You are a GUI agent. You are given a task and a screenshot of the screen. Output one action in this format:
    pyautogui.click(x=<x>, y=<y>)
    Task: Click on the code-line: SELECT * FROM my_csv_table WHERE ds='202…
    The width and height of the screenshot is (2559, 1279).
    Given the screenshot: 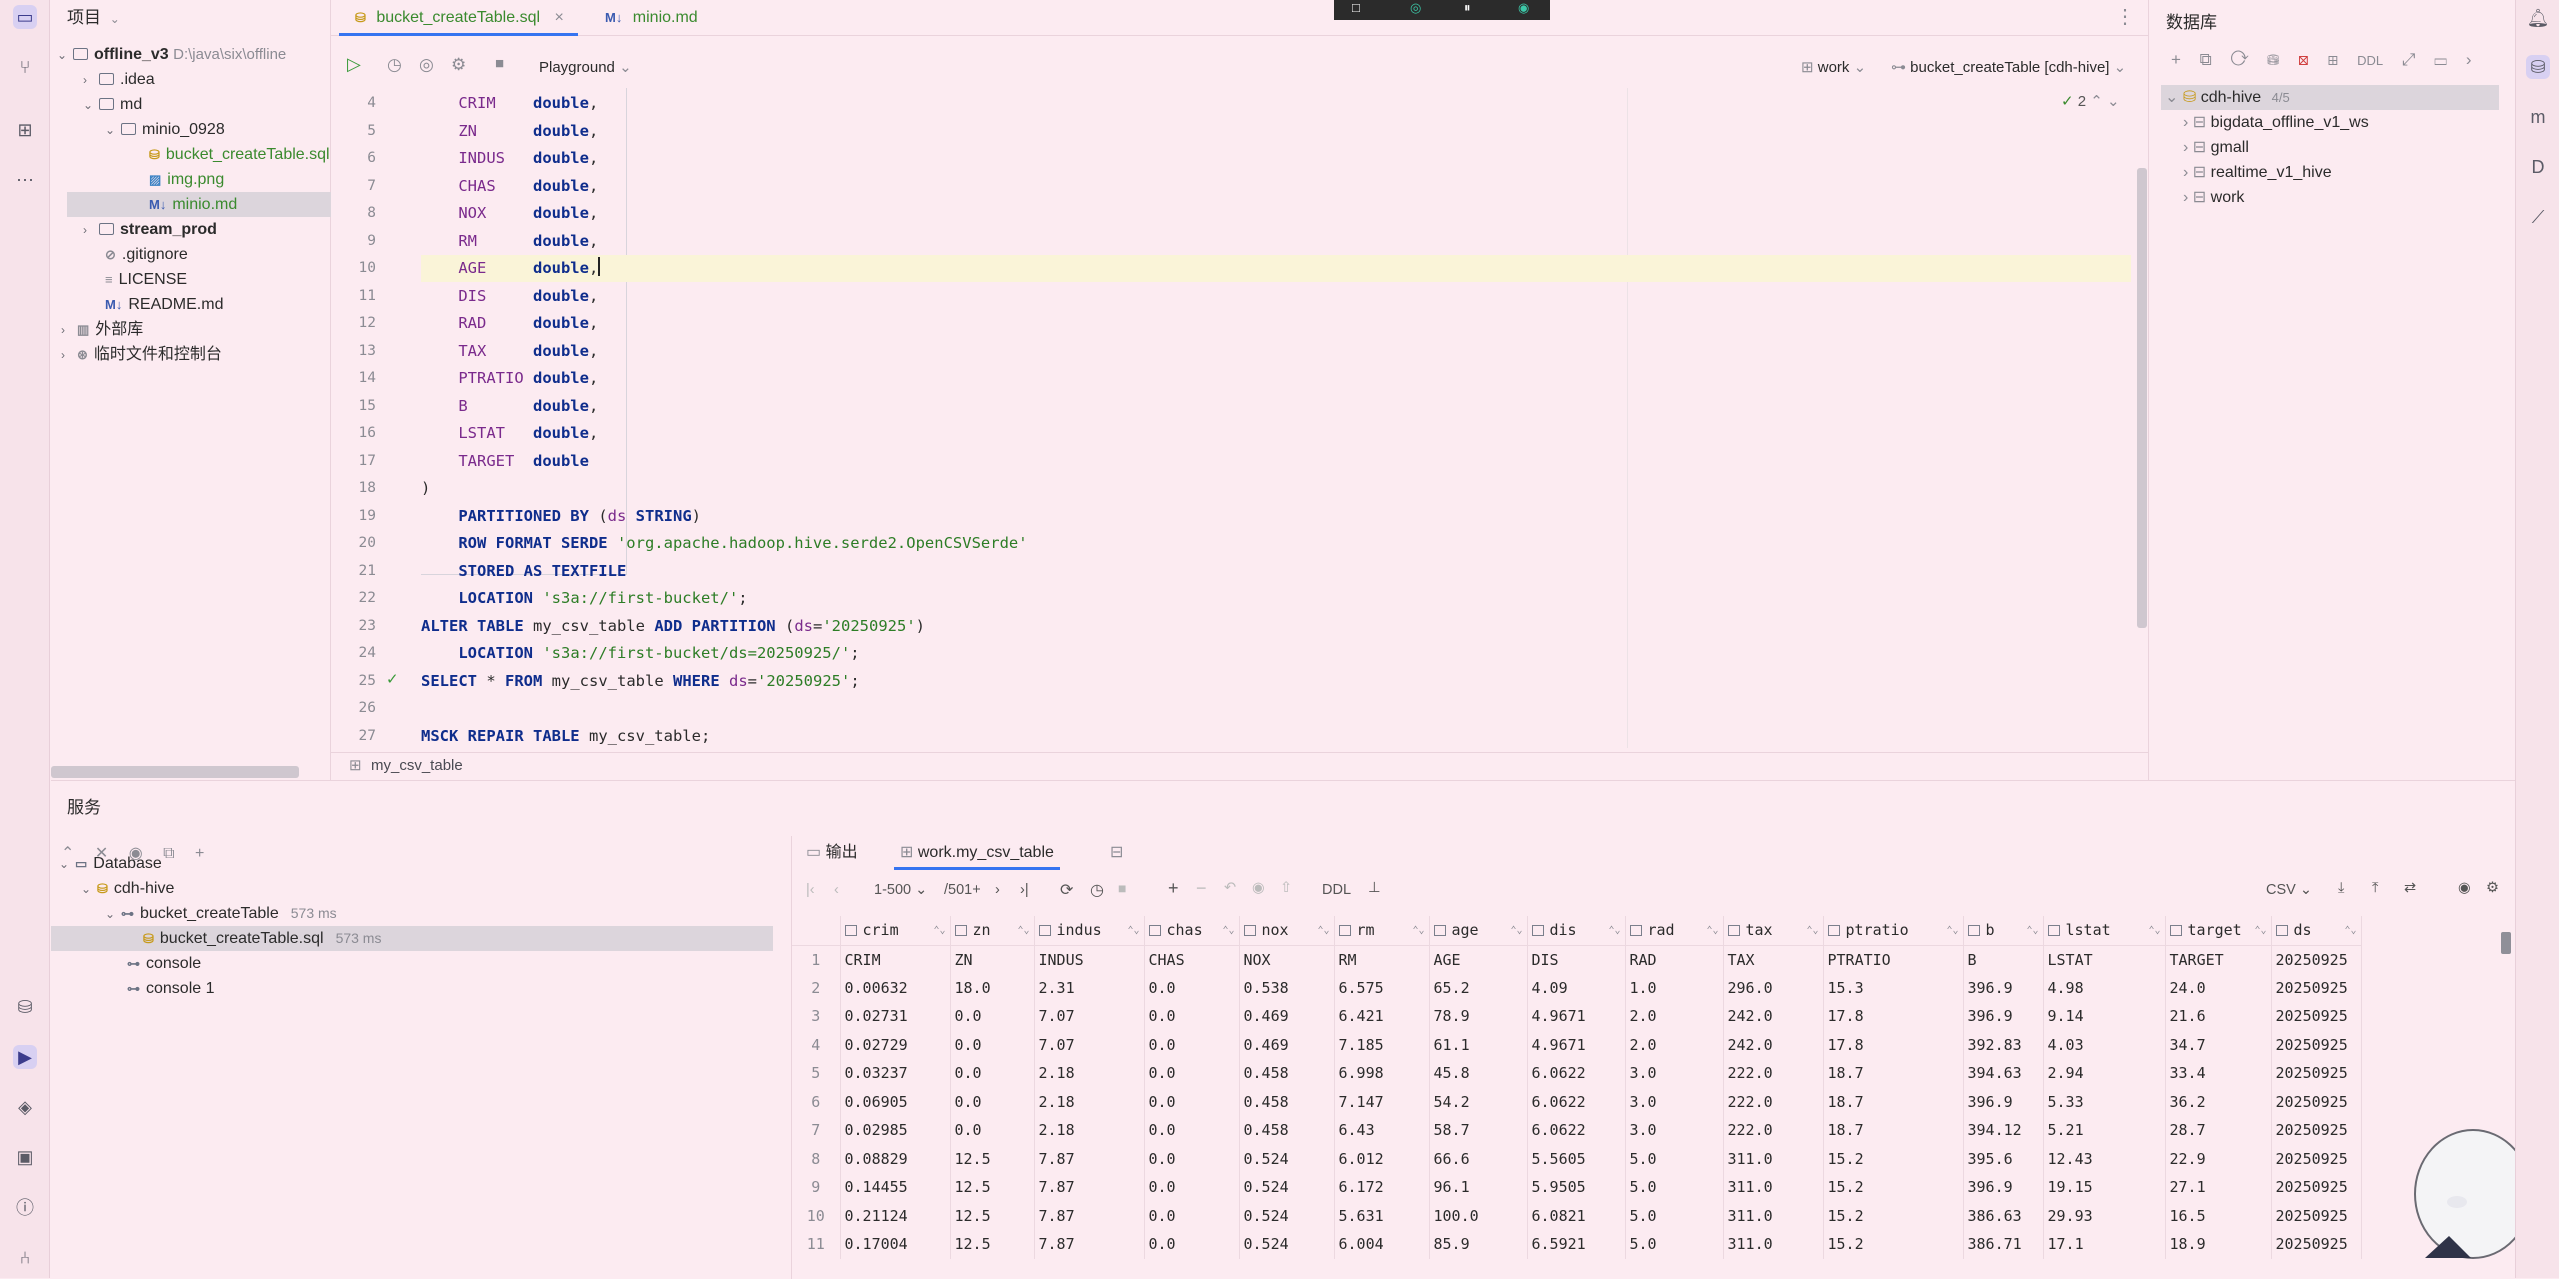 What is the action you would take?
    pyautogui.click(x=640, y=681)
    